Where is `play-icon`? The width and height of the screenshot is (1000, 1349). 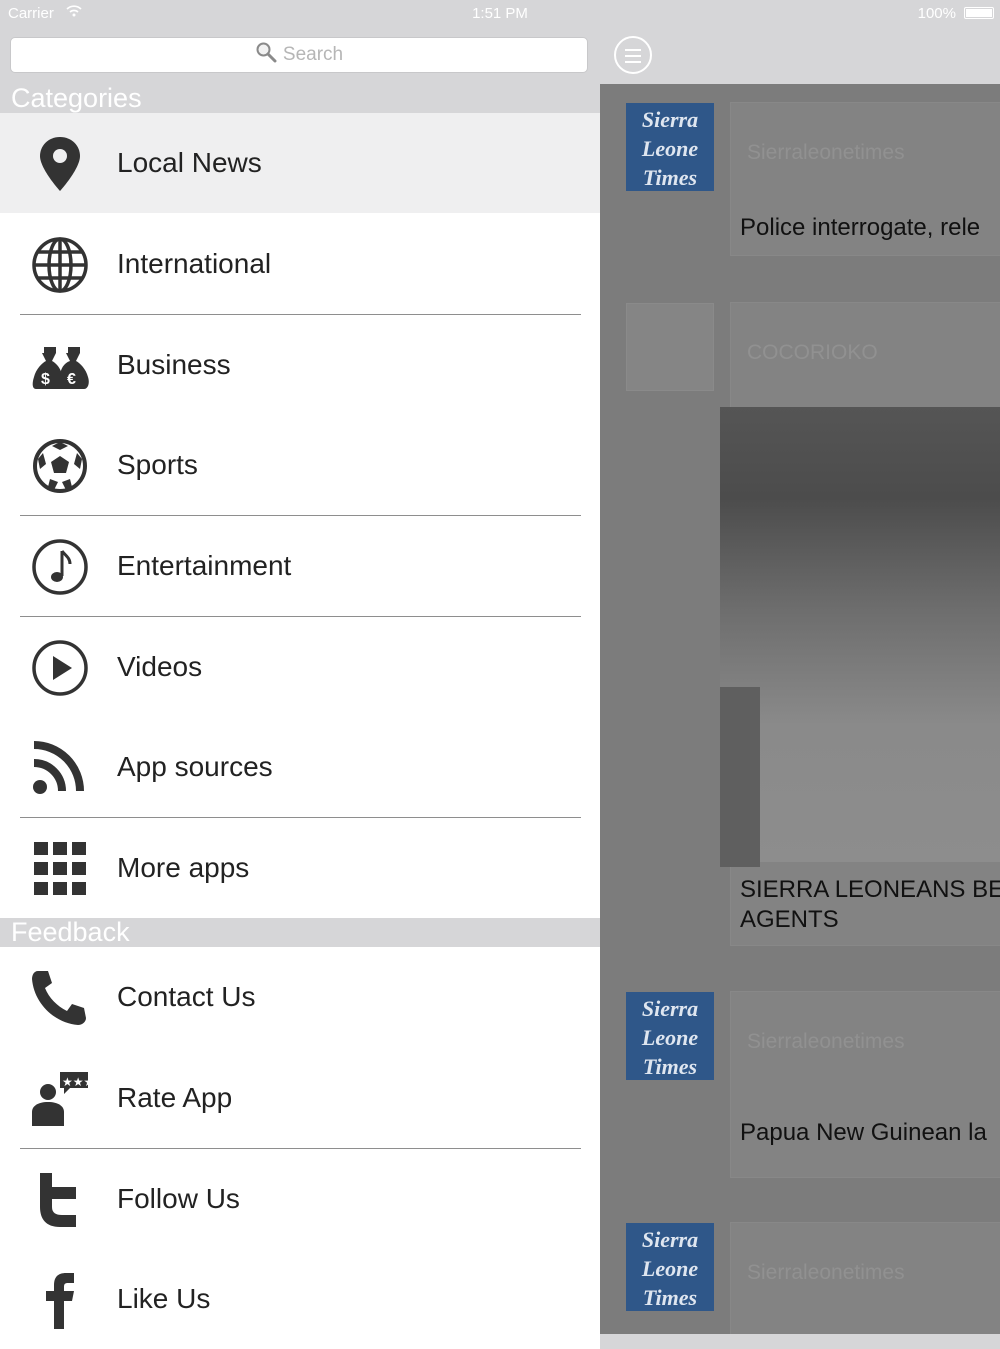
play-icon is located at coordinates (60, 668).